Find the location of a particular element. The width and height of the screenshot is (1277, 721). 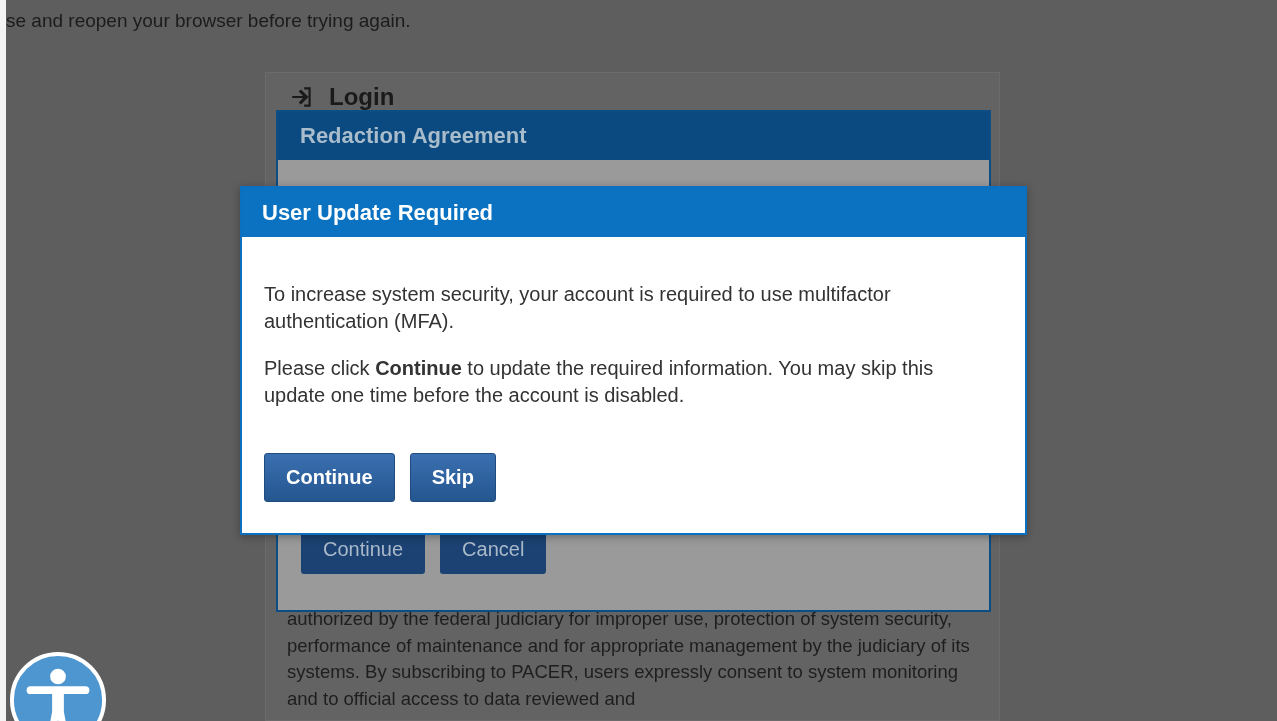

skip-button: Skip is located at coordinates (452, 477).